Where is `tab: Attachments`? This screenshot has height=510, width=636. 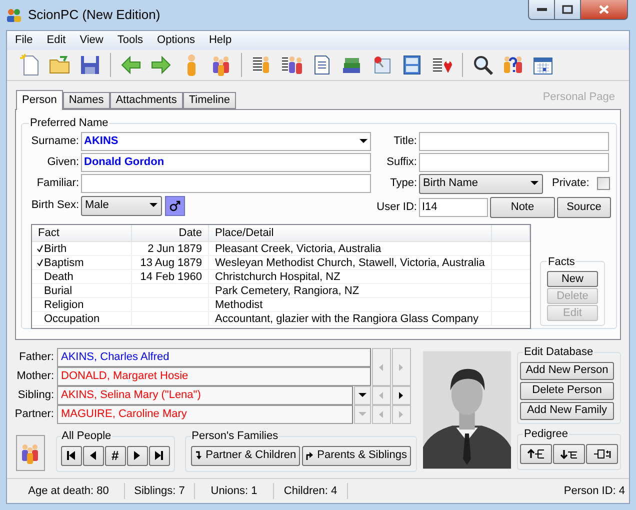
tab: Attachments is located at coordinates (146, 100).